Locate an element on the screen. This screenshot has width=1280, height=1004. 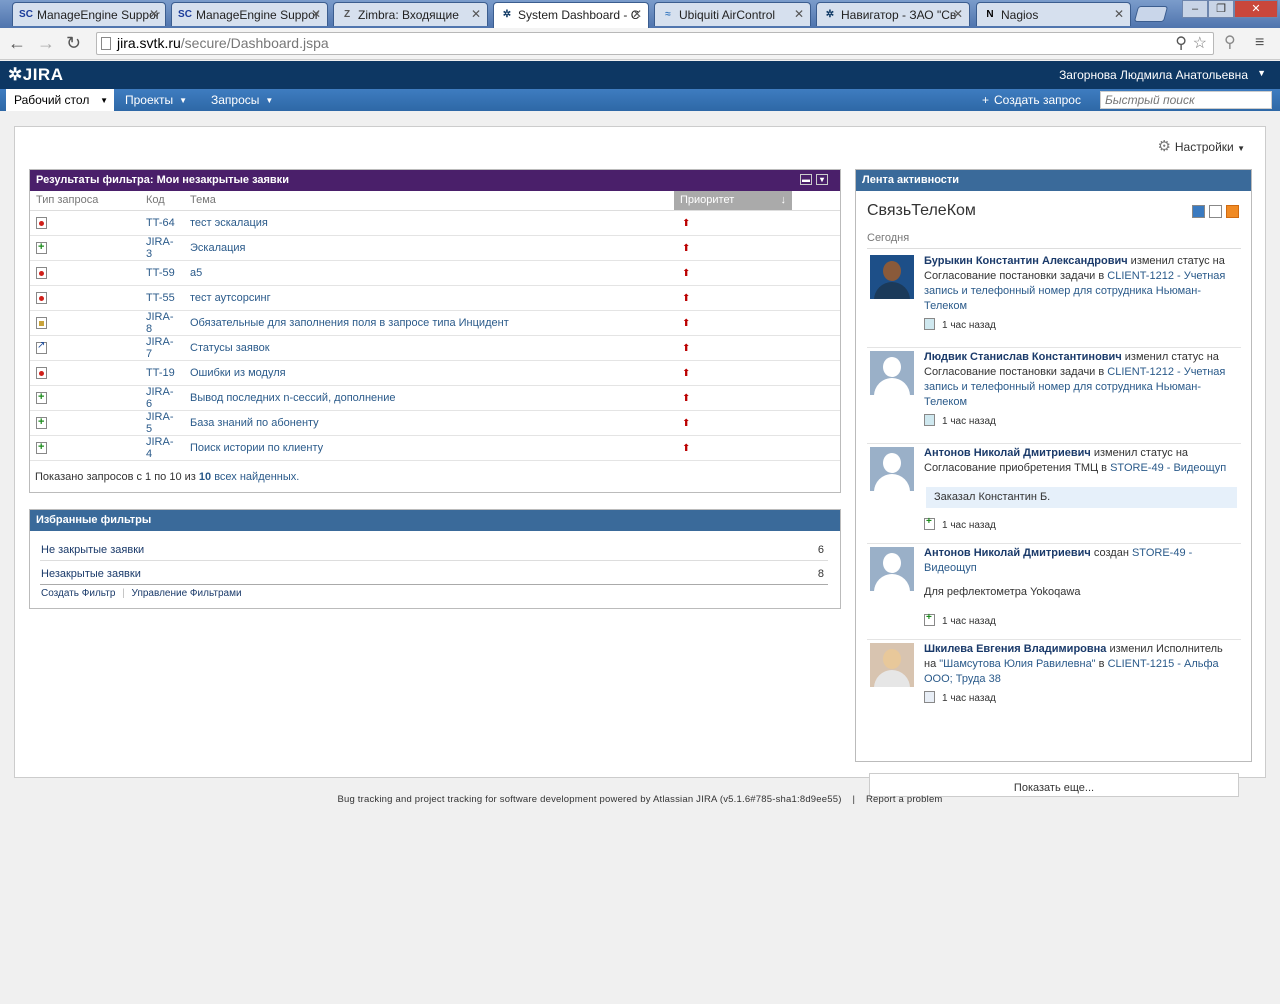
issue-key-link: JIRA-4 is located at coordinates (160, 448).